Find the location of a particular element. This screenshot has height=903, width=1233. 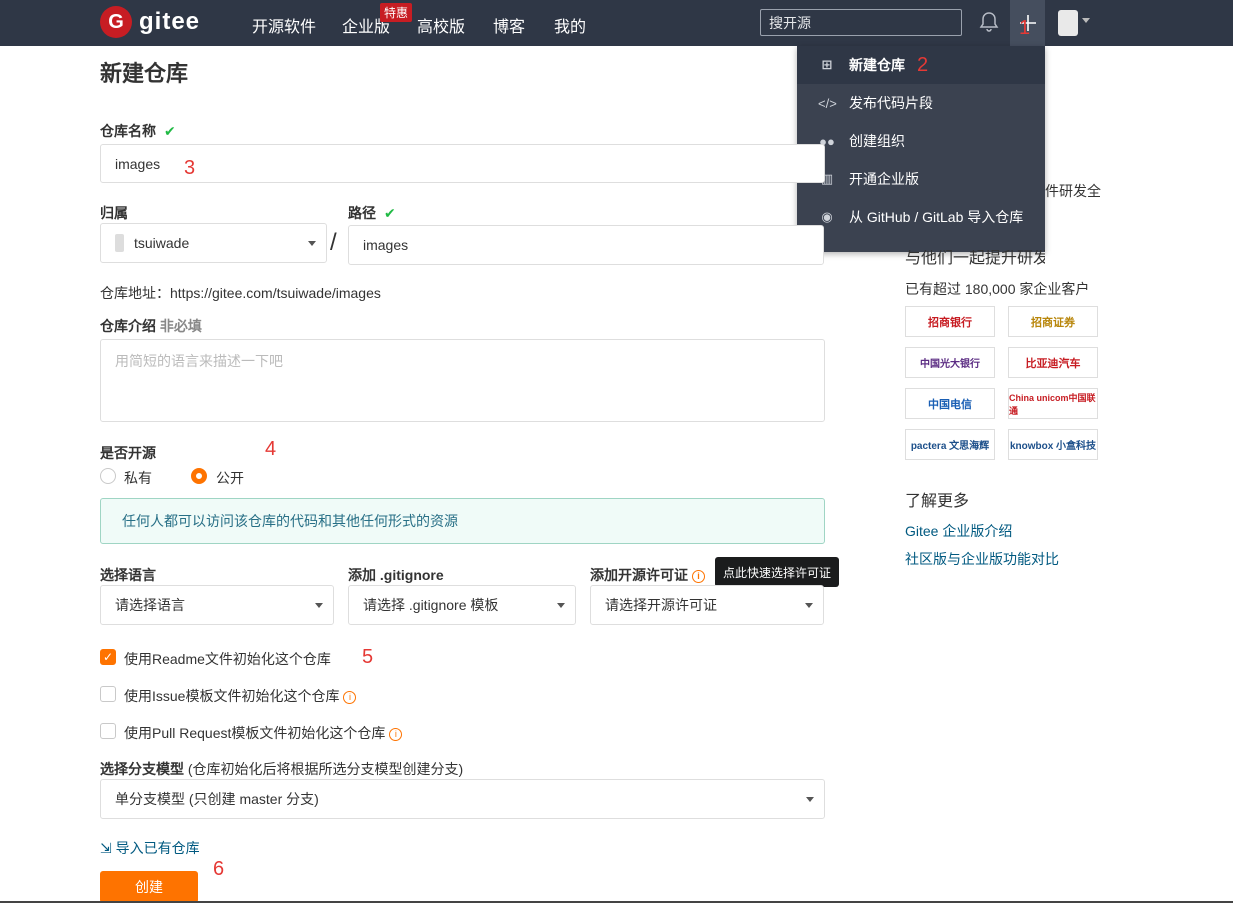

intro-placeholder: 用简短的语言来描述一下吧 is located at coordinates (199, 361).